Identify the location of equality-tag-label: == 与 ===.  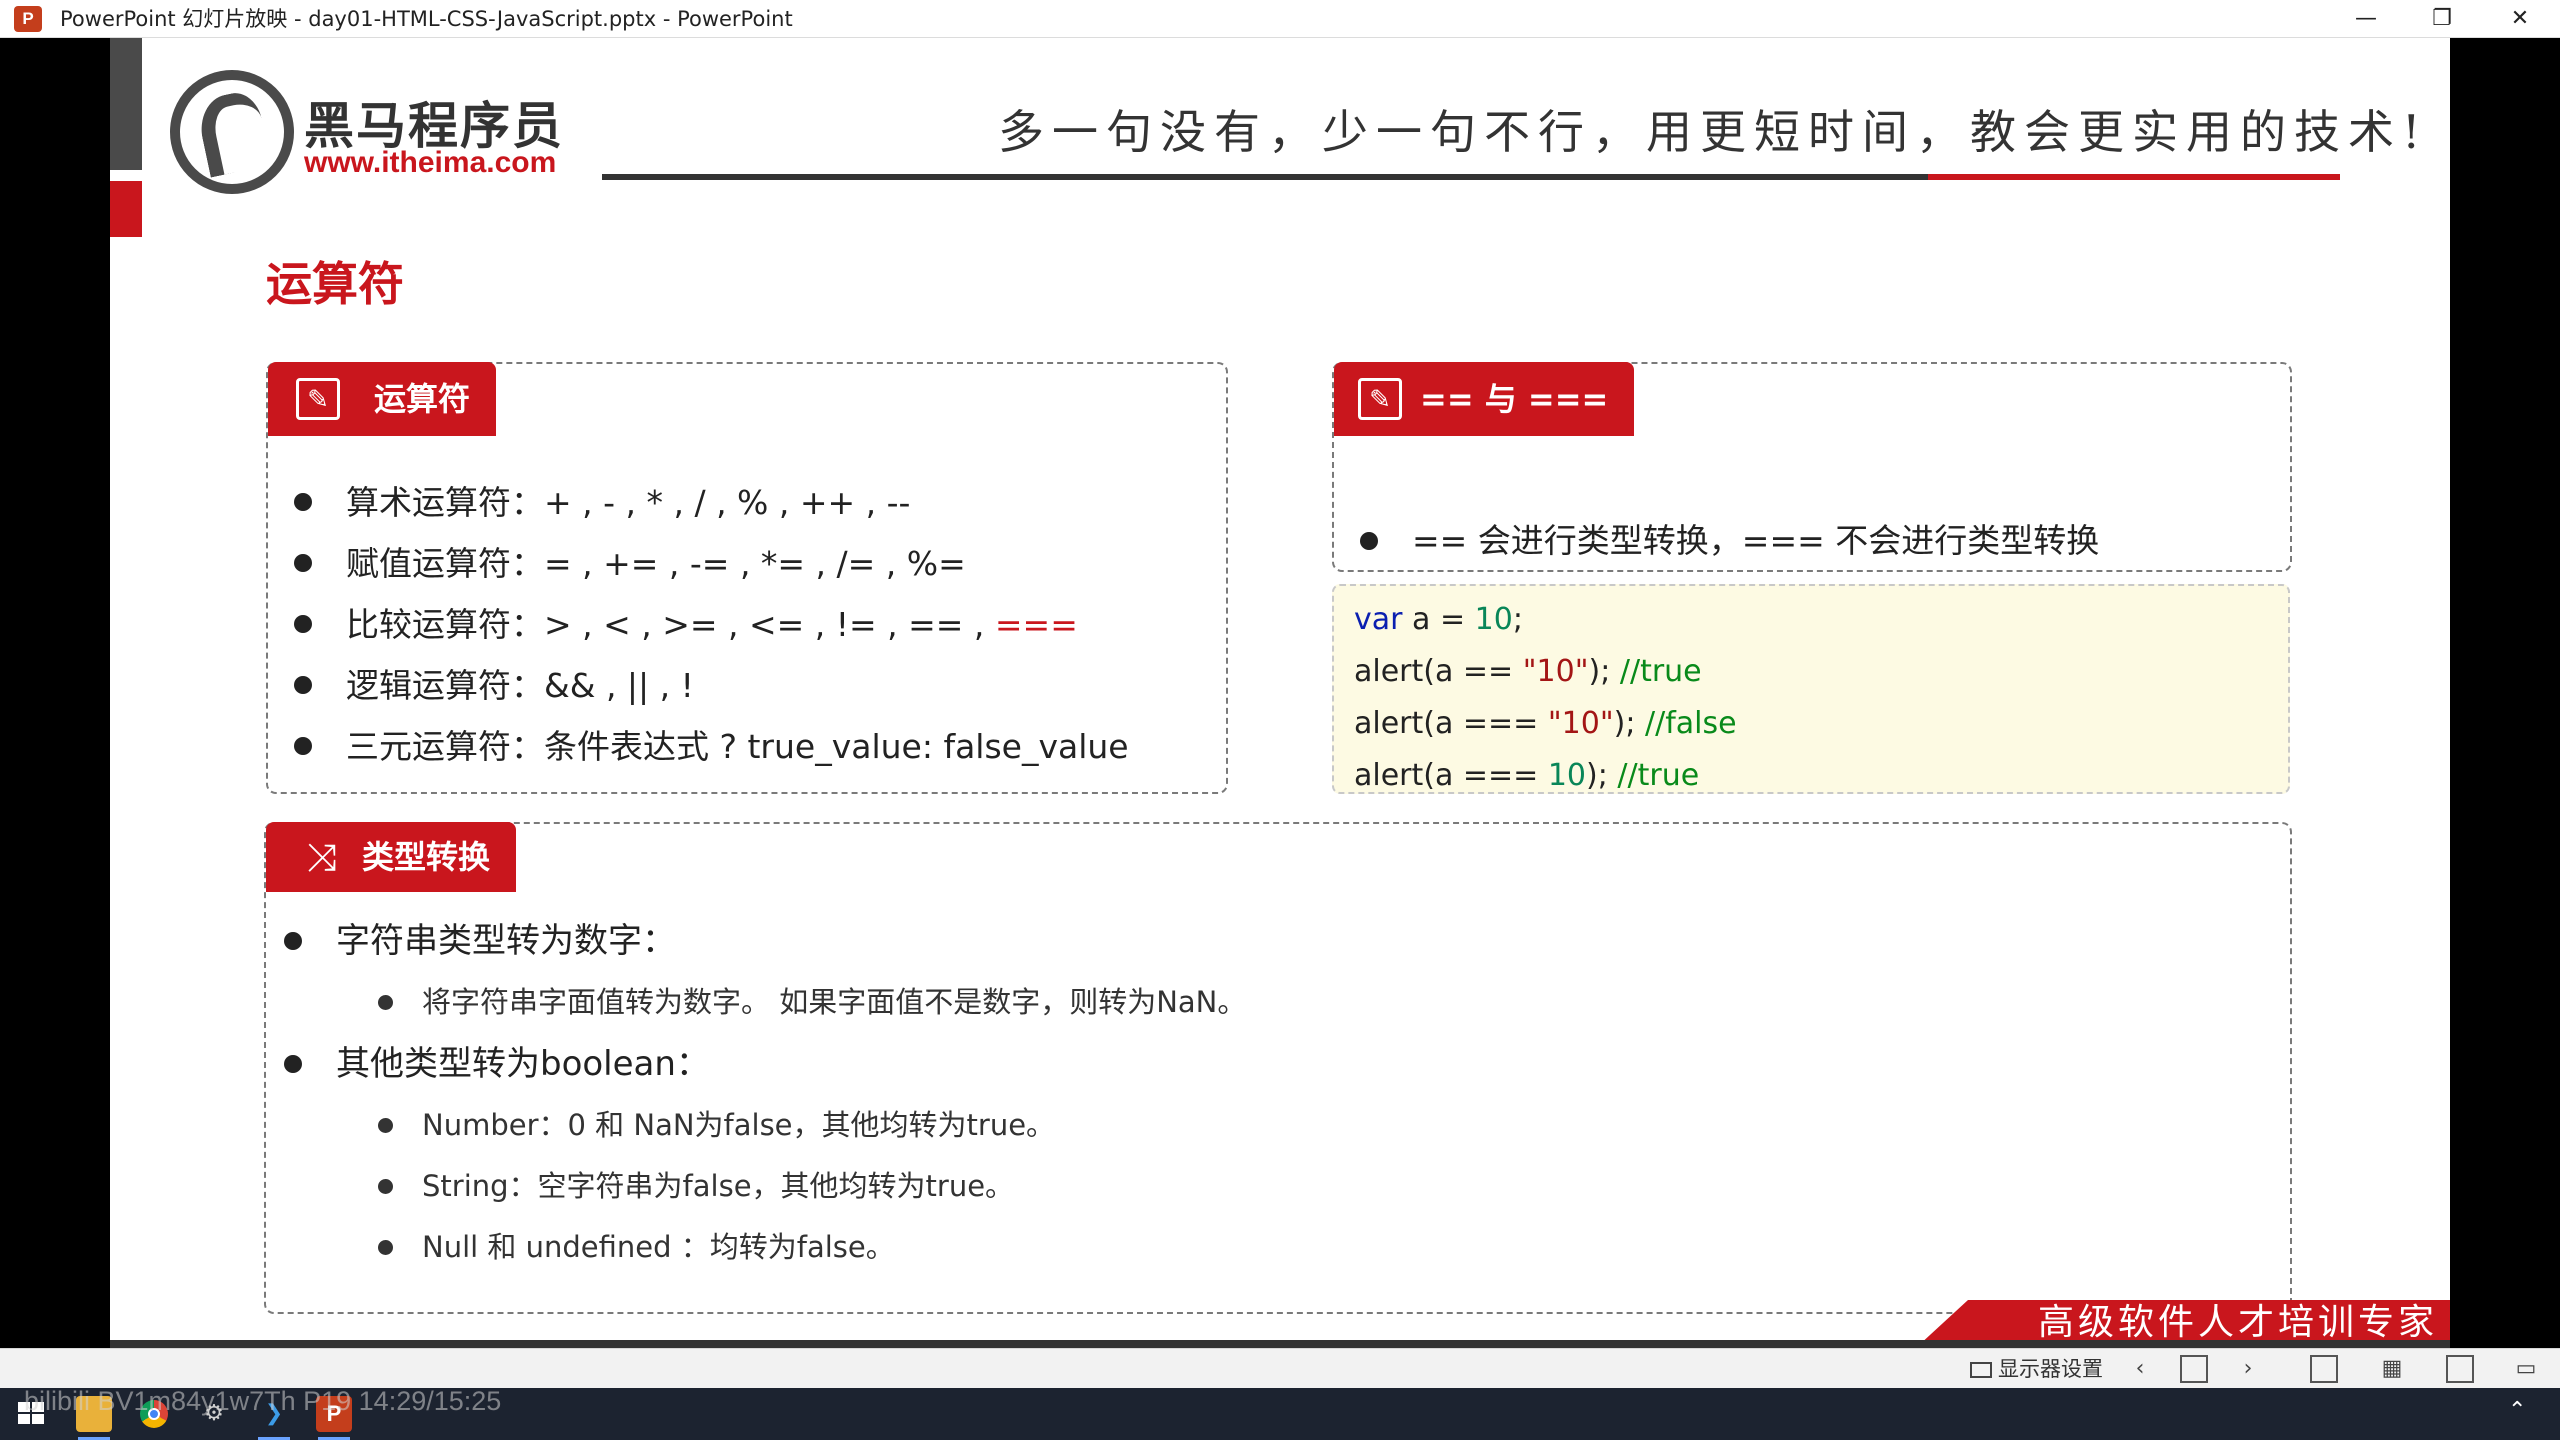
(1514, 399).